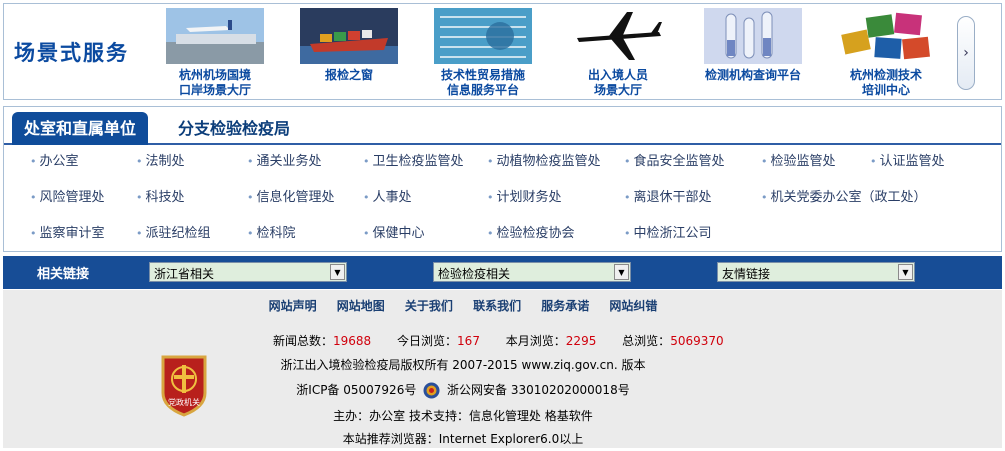 The image size is (1005, 451). I want to click on footer-link-report-error: 网站纠错, so click(633, 305).